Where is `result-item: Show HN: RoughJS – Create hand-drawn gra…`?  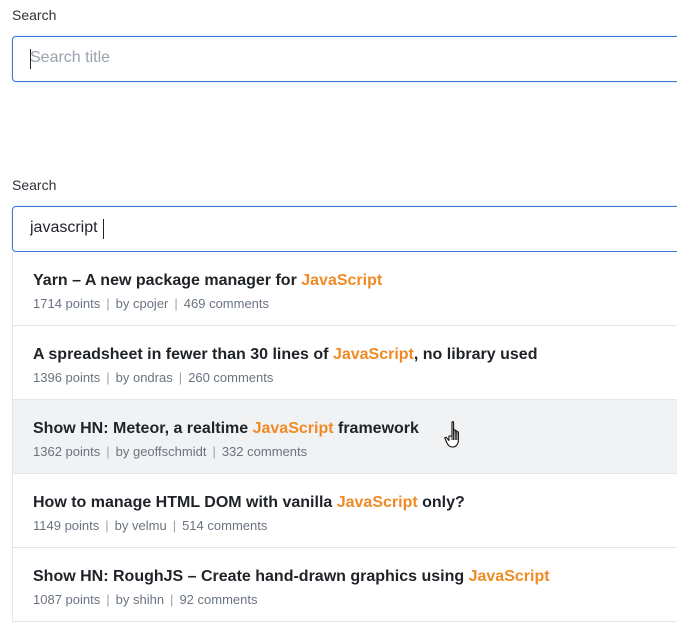 result-item: Show HN: RoughJS – Create hand-drawn gra… is located at coordinates (345, 585).